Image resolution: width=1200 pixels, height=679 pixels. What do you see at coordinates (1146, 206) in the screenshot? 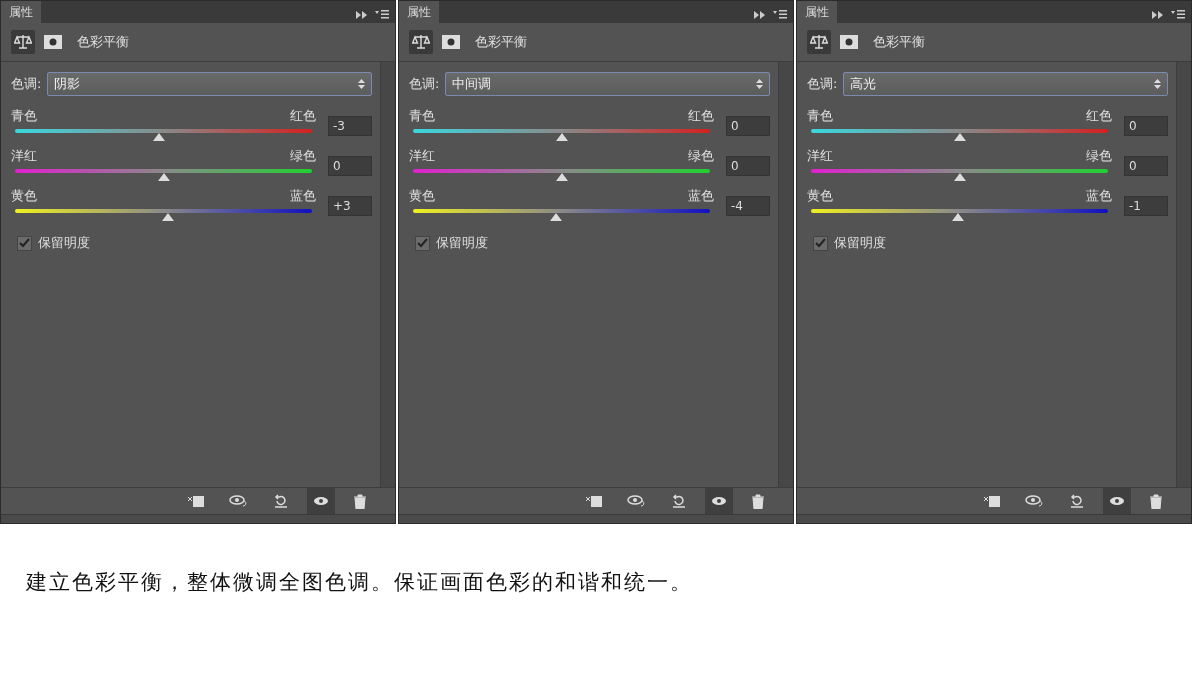
I see `value-field: -1` at bounding box center [1146, 206].